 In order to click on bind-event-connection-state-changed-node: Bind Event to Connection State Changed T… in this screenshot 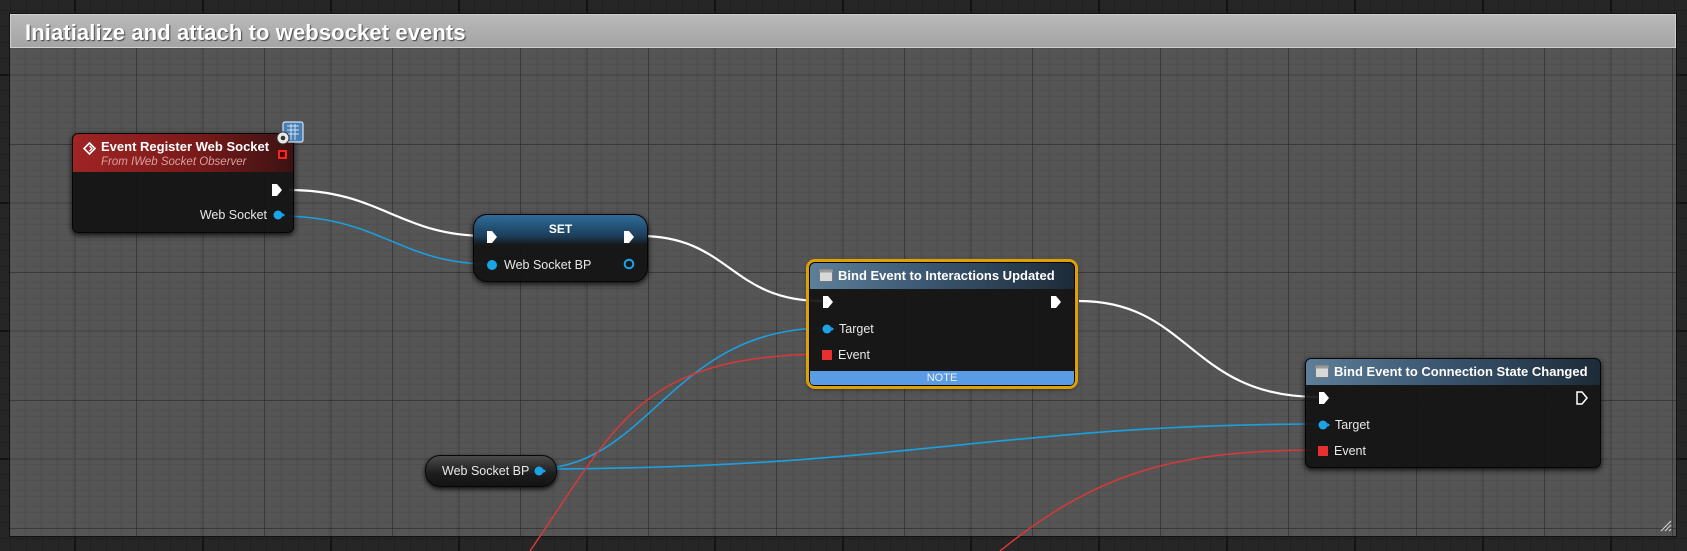, I will do `click(1453, 413)`.